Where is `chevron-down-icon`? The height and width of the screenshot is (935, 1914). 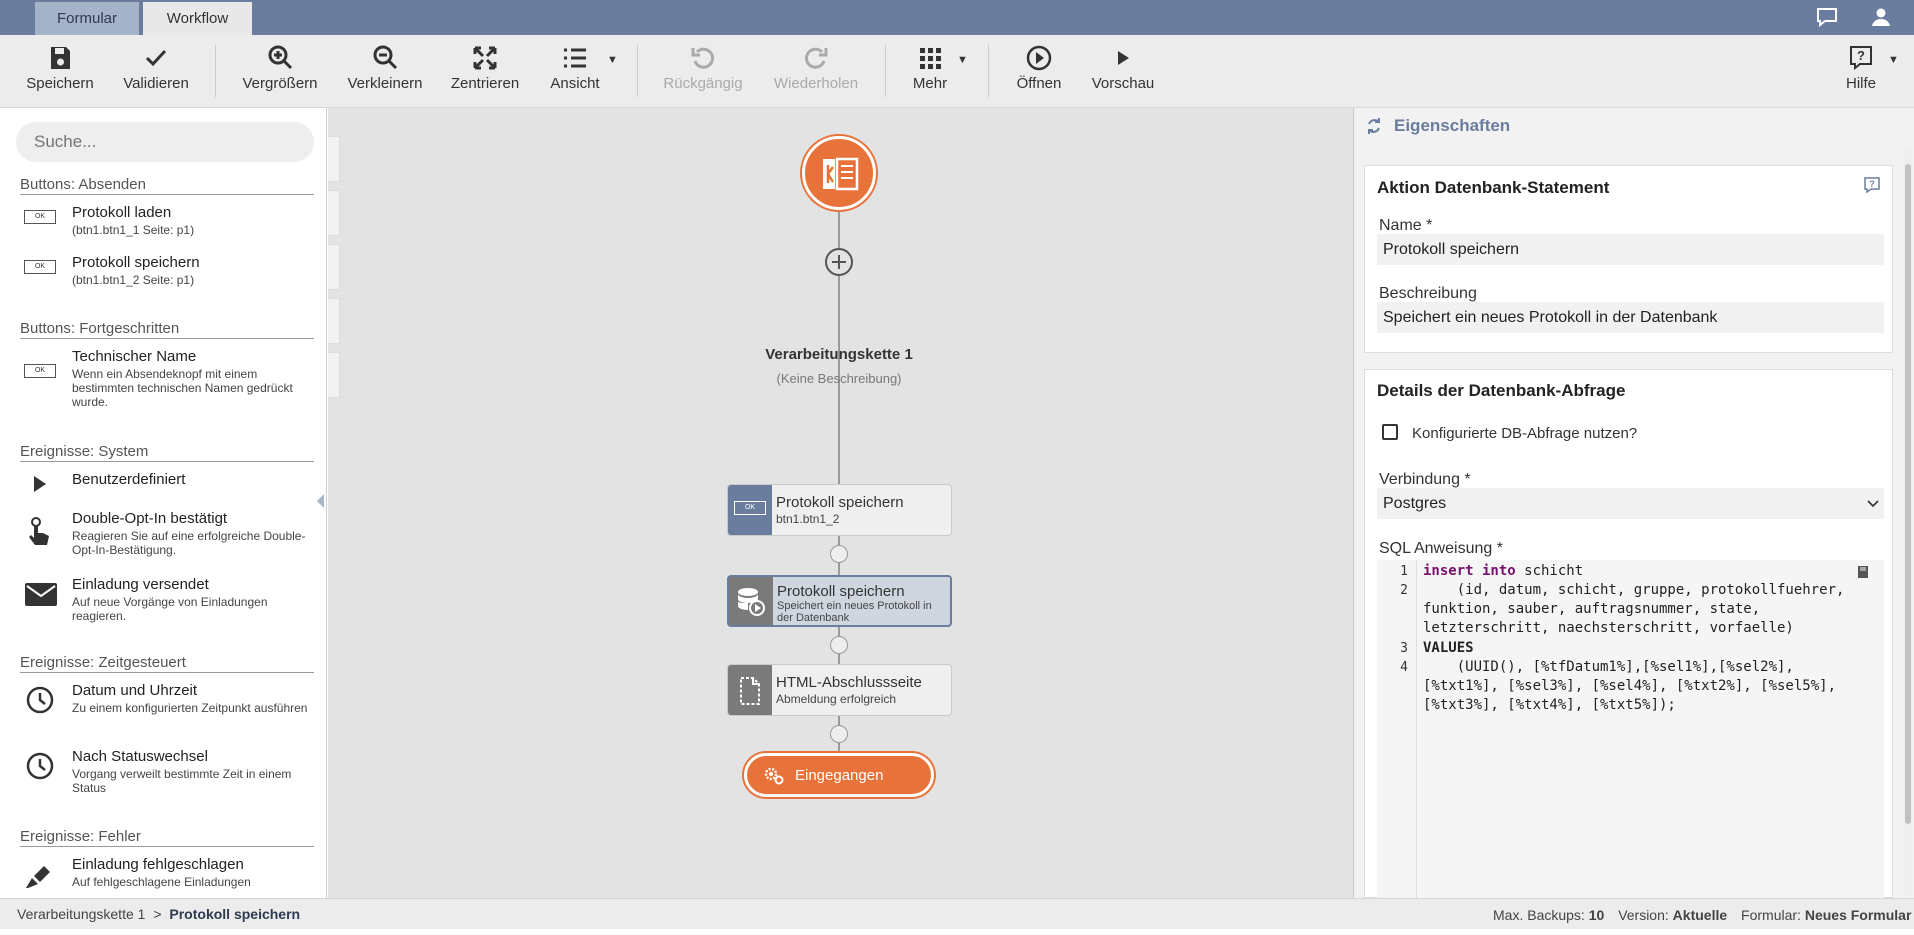
chevron-down-icon is located at coordinates (1873, 504).